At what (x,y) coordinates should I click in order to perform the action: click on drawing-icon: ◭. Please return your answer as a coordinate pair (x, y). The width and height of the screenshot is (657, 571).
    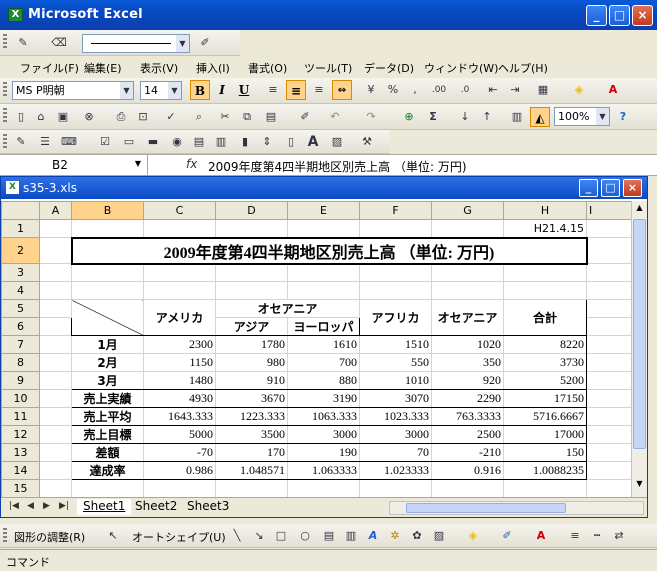
    Looking at the image, I should click on (540, 117).